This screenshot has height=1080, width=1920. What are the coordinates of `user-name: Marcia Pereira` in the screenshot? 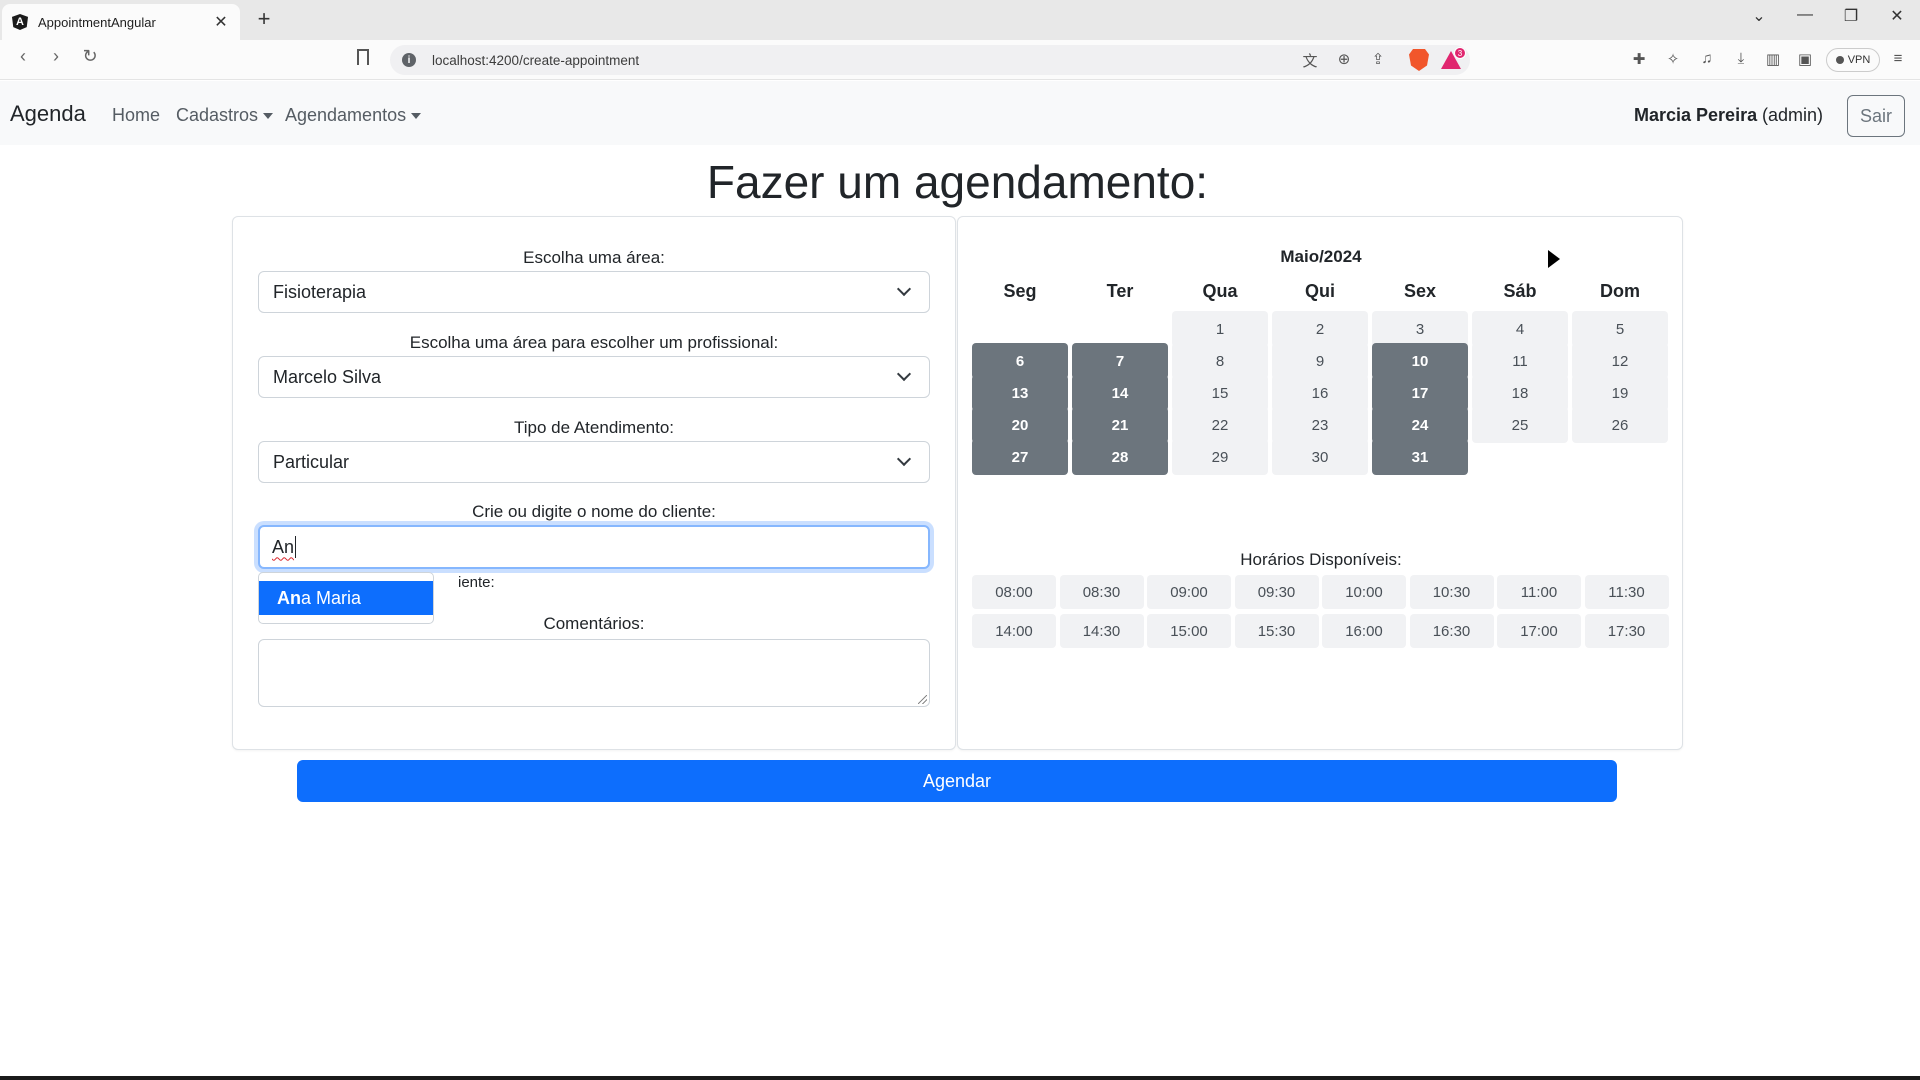 It's located at (1696, 115).